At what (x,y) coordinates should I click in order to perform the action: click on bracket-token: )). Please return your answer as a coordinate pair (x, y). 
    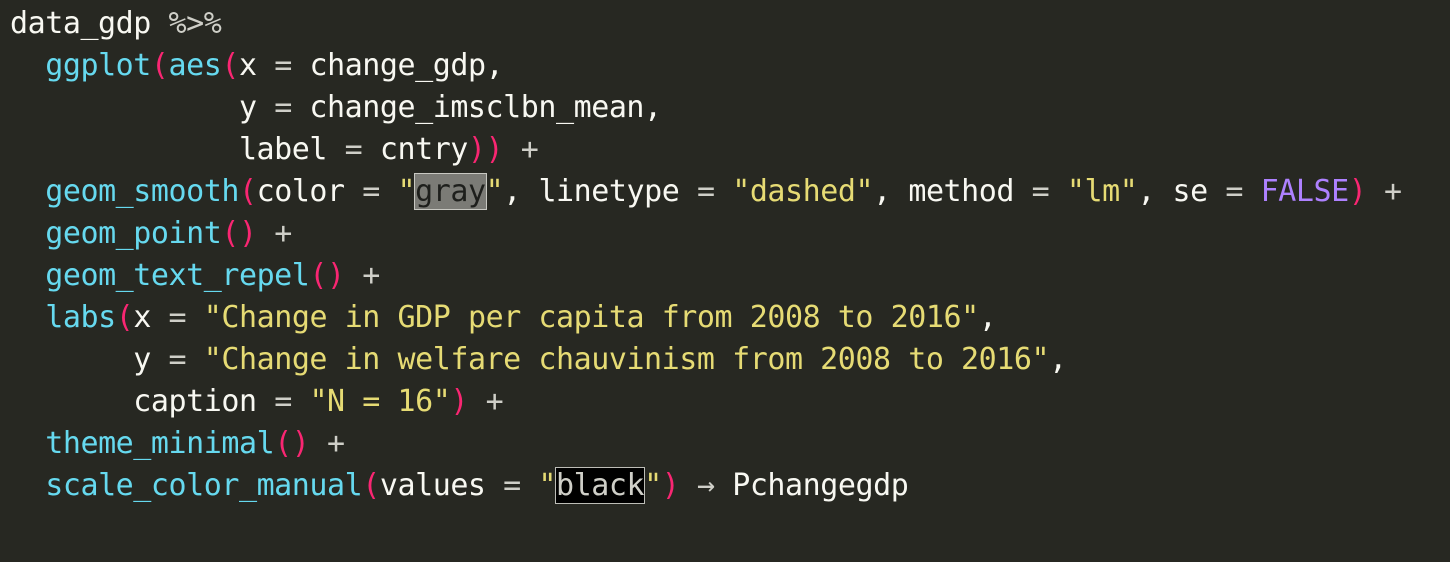
    Looking at the image, I should click on (485, 149).